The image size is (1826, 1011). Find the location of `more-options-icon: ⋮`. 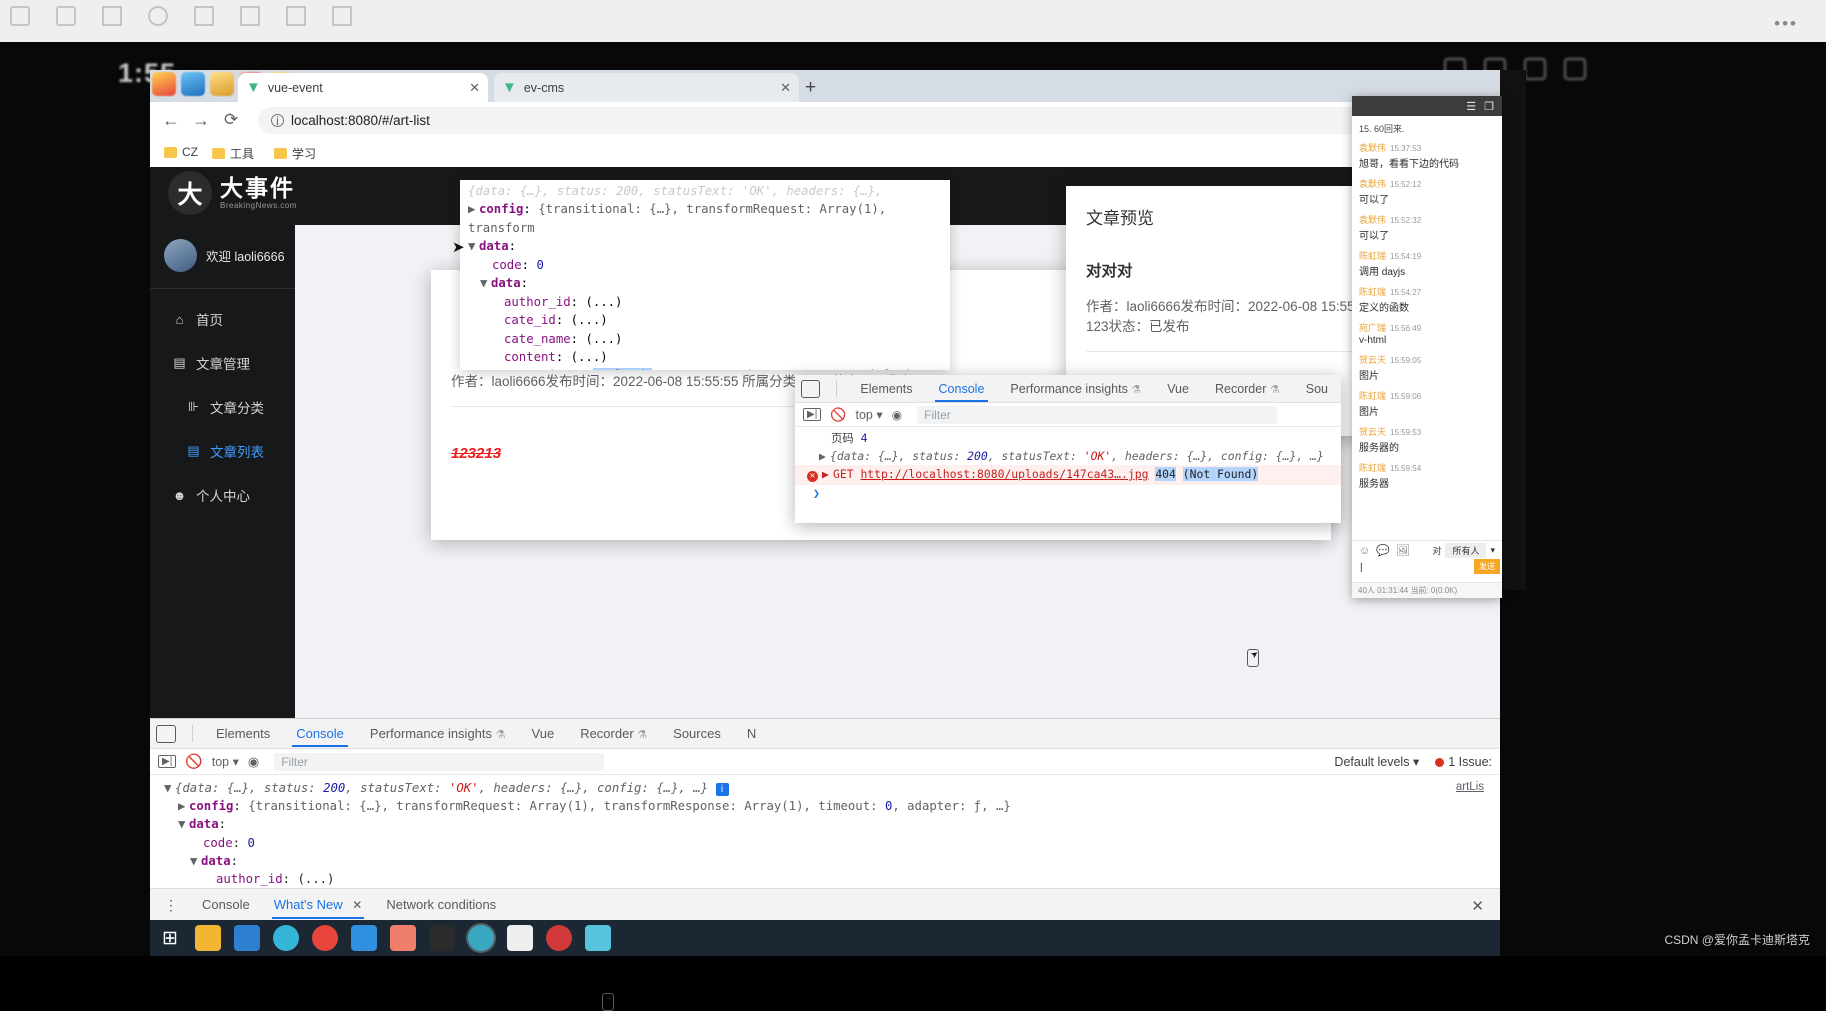

more-options-icon: ⋮ is located at coordinates (175, 905).